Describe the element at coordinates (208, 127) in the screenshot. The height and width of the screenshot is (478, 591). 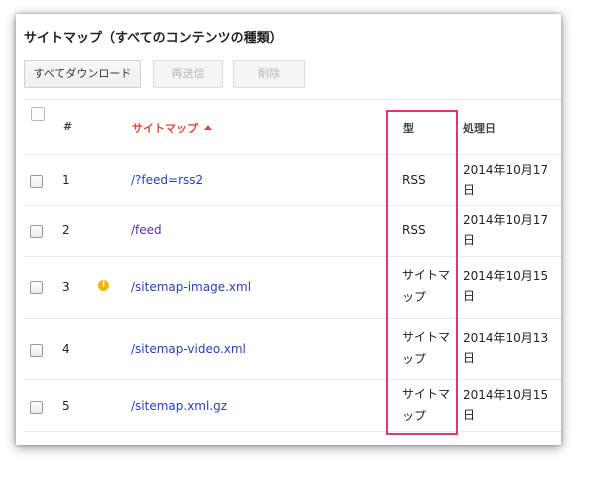
I see `sort-ascending-icon` at that location.